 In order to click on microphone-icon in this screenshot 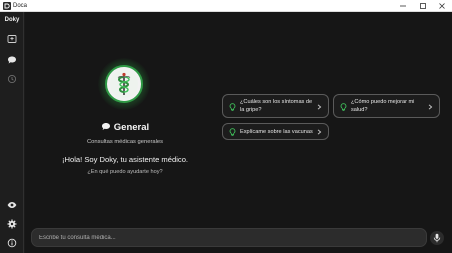, I will do `click(437, 238)`.